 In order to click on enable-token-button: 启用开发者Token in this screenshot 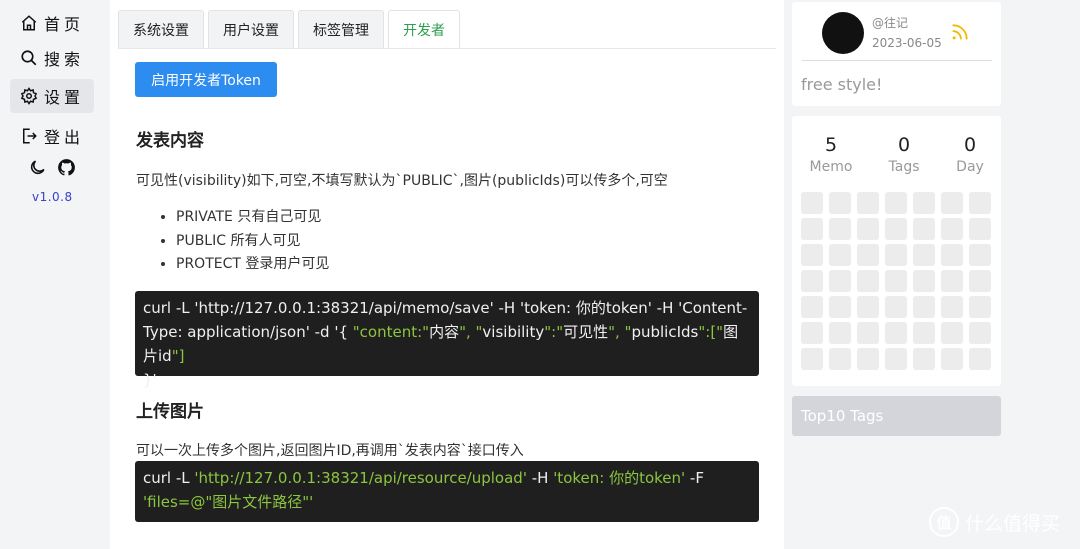, I will do `click(206, 79)`.